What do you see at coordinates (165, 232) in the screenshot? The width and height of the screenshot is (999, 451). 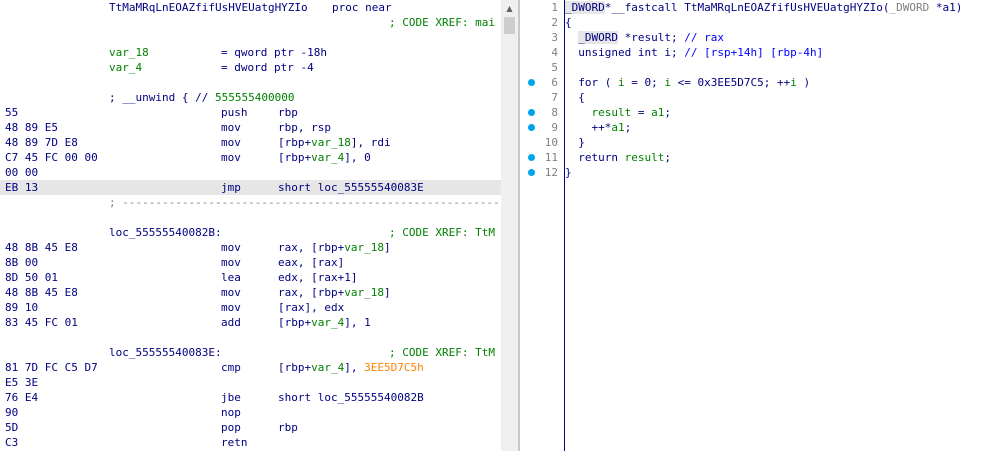 I see `loc-label: loc_55555540082B:` at bounding box center [165, 232].